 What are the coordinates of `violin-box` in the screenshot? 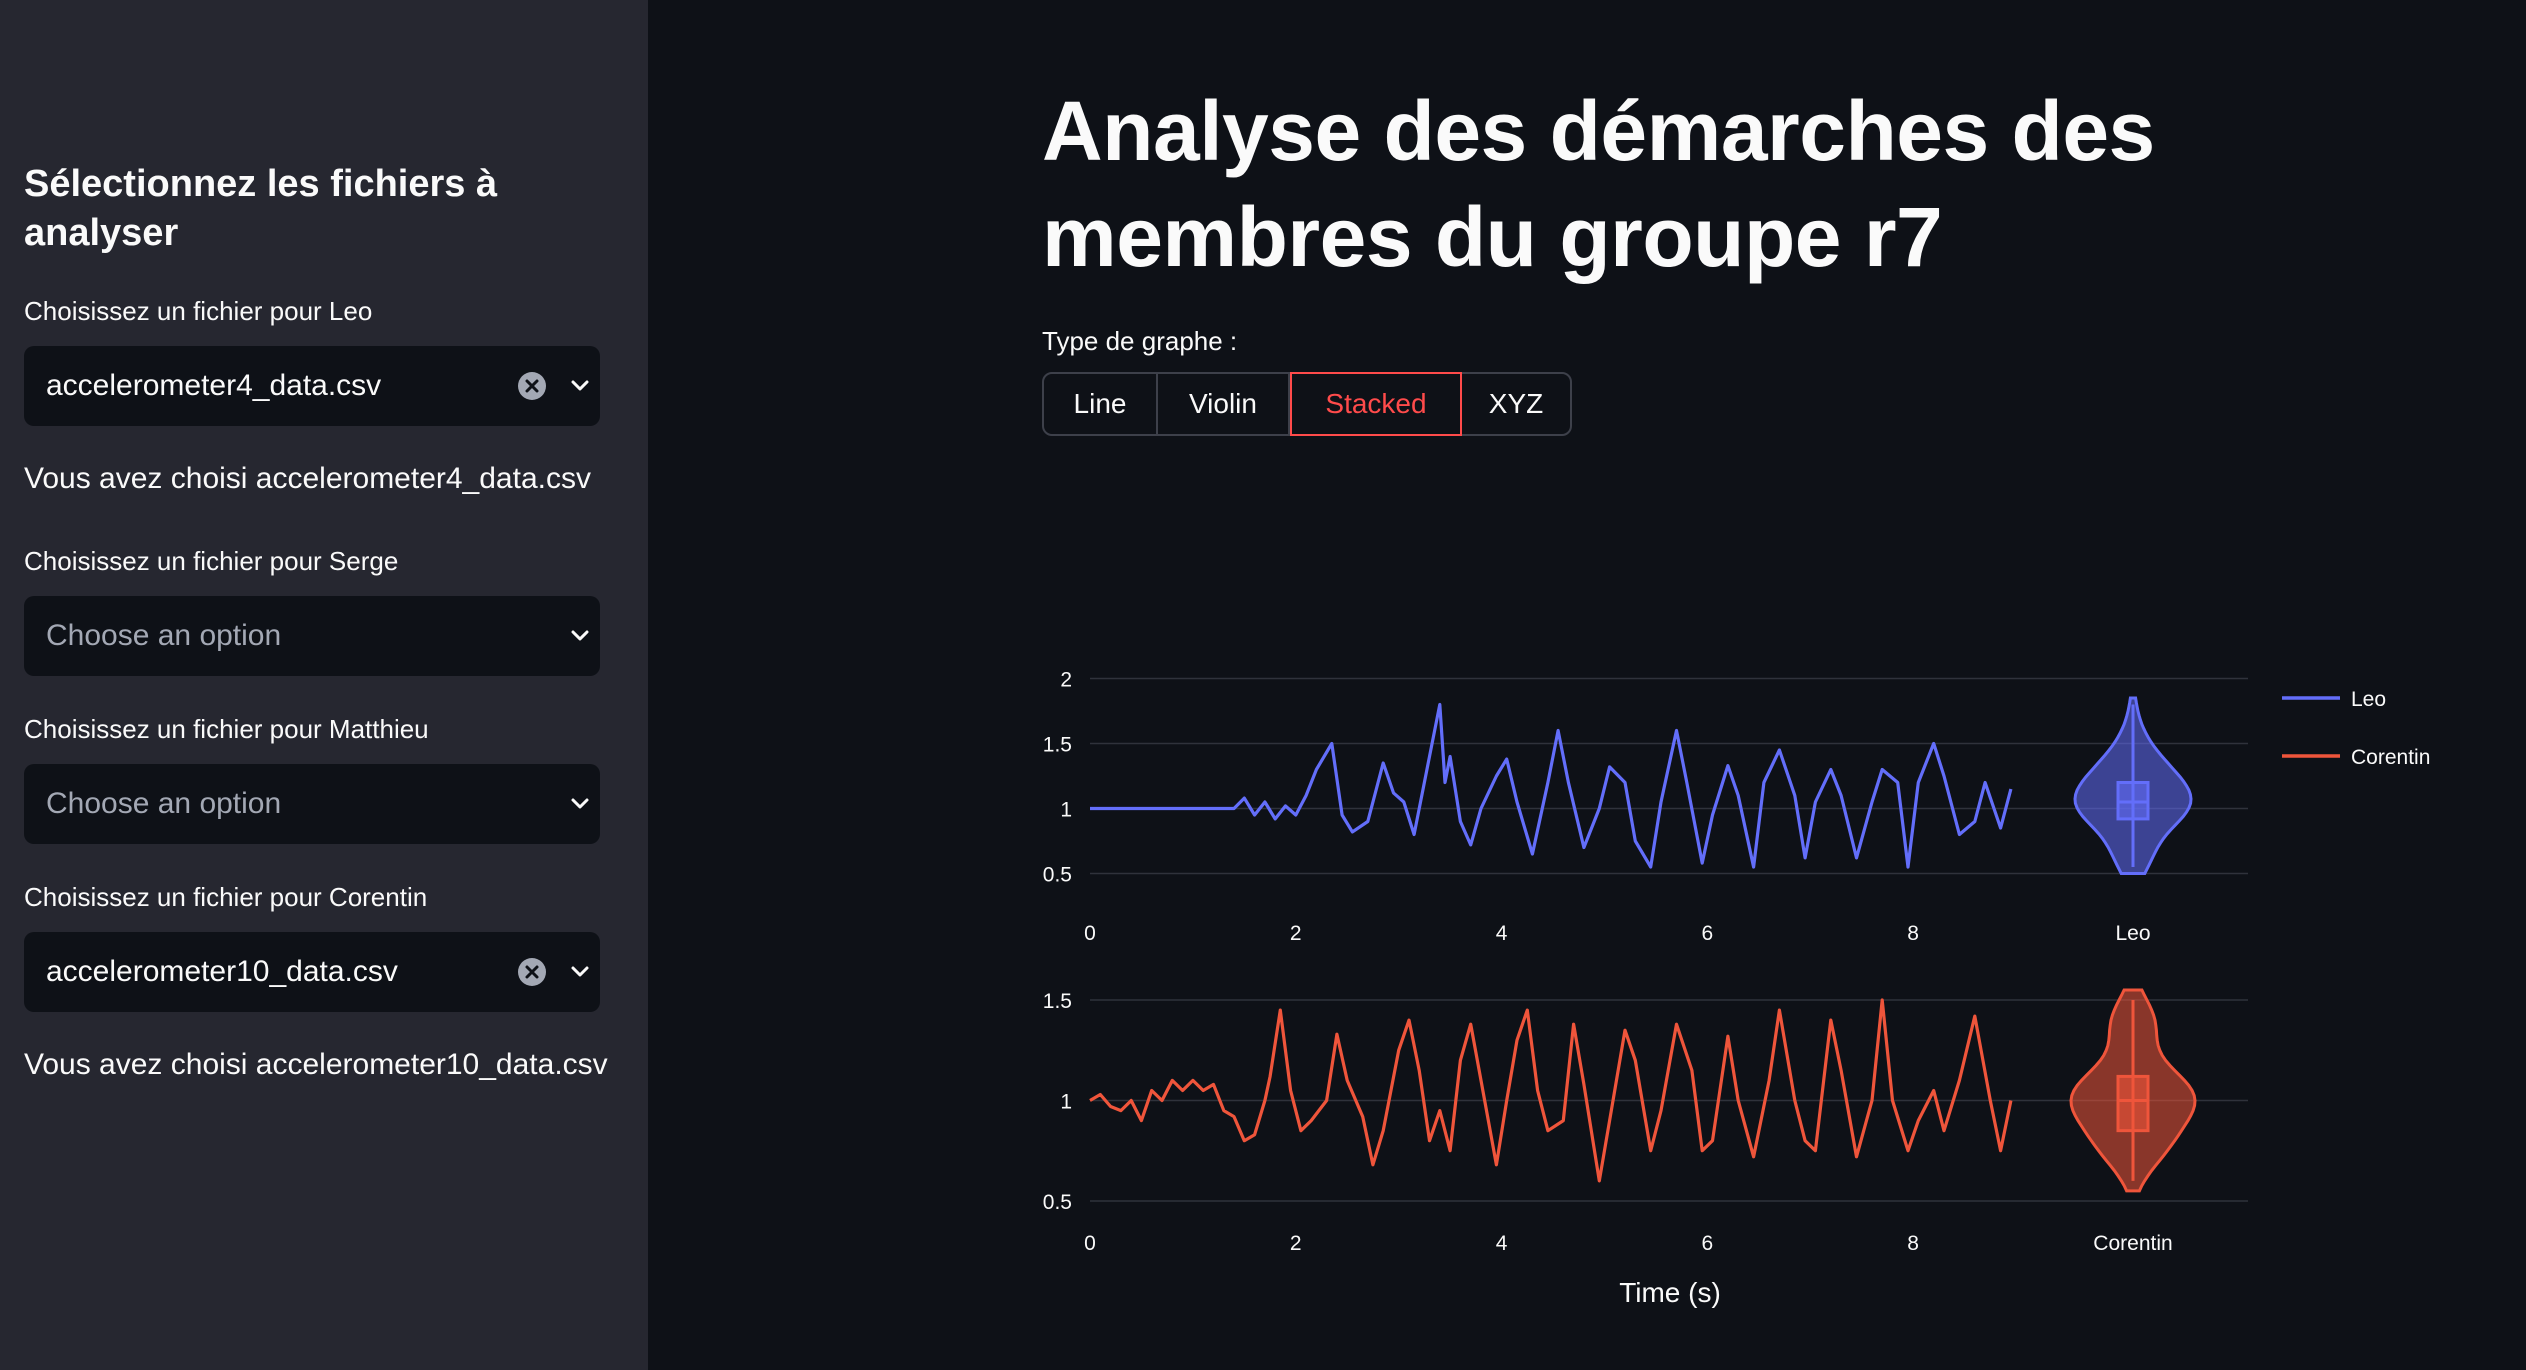 It's located at (2133, 1103).